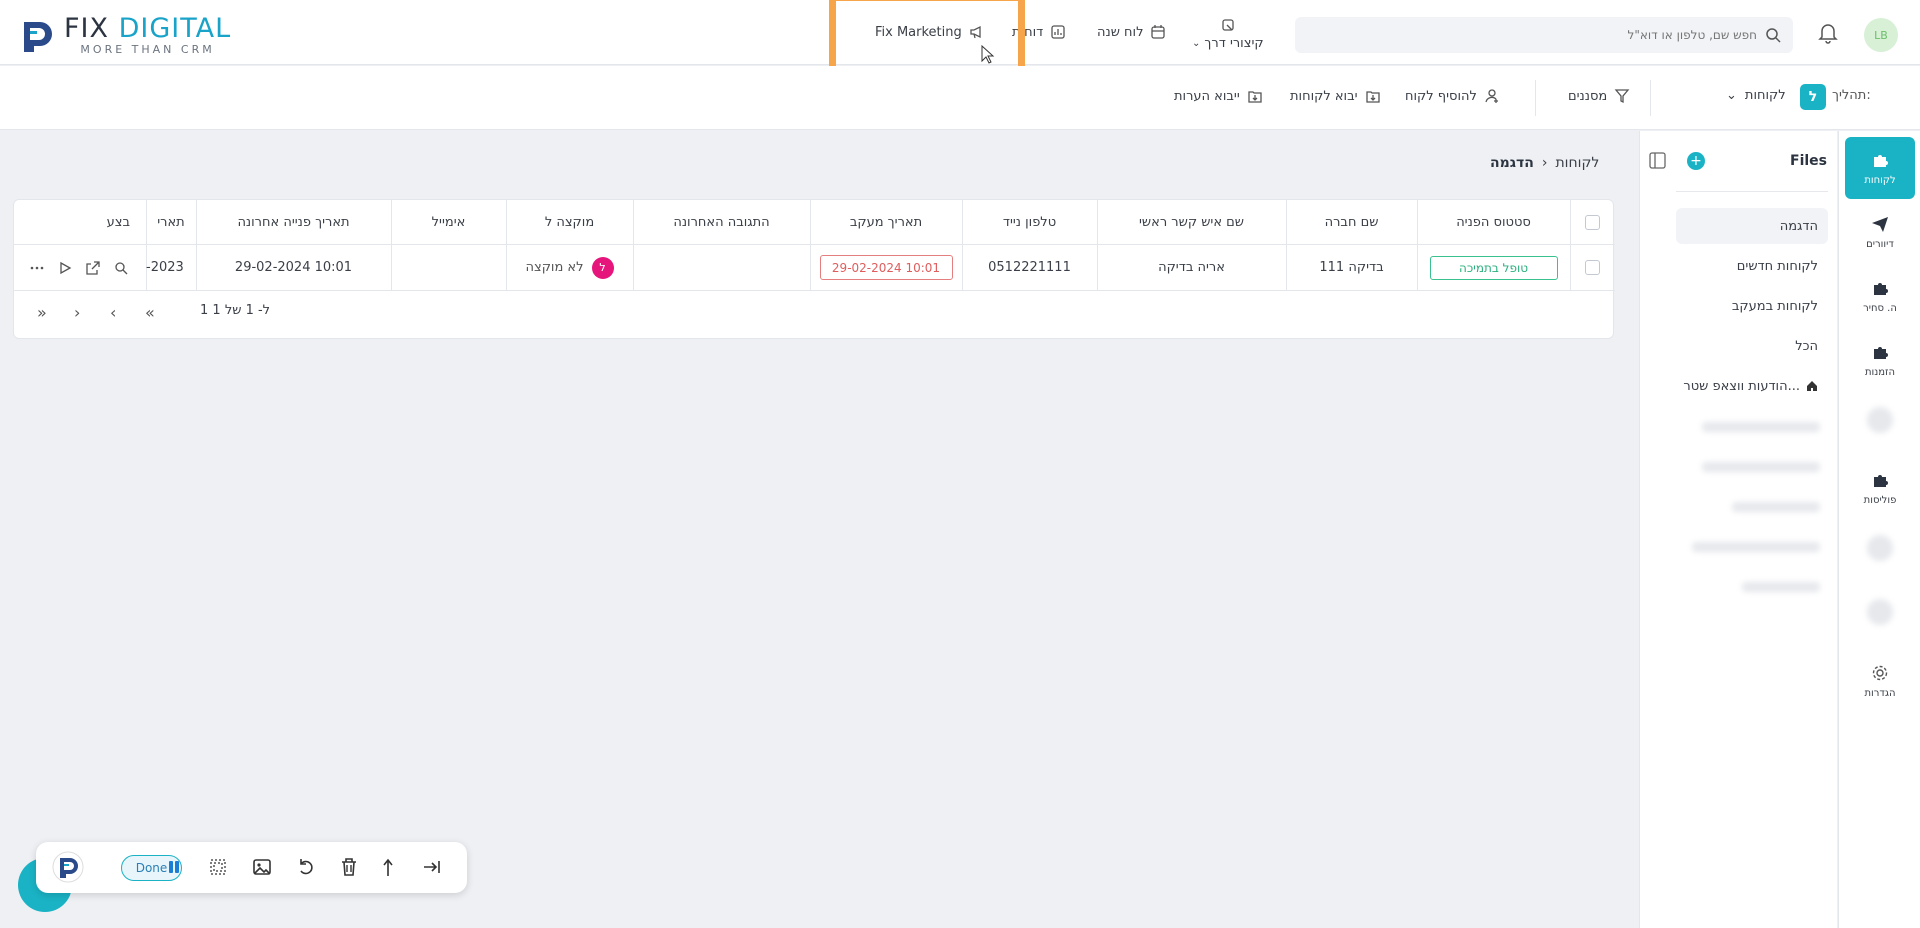 This screenshot has width=1920, height=928. What do you see at coordinates (125, 34) in the screenshot?
I see `logo: FIX DIGITAL MORE THAN CRM` at bounding box center [125, 34].